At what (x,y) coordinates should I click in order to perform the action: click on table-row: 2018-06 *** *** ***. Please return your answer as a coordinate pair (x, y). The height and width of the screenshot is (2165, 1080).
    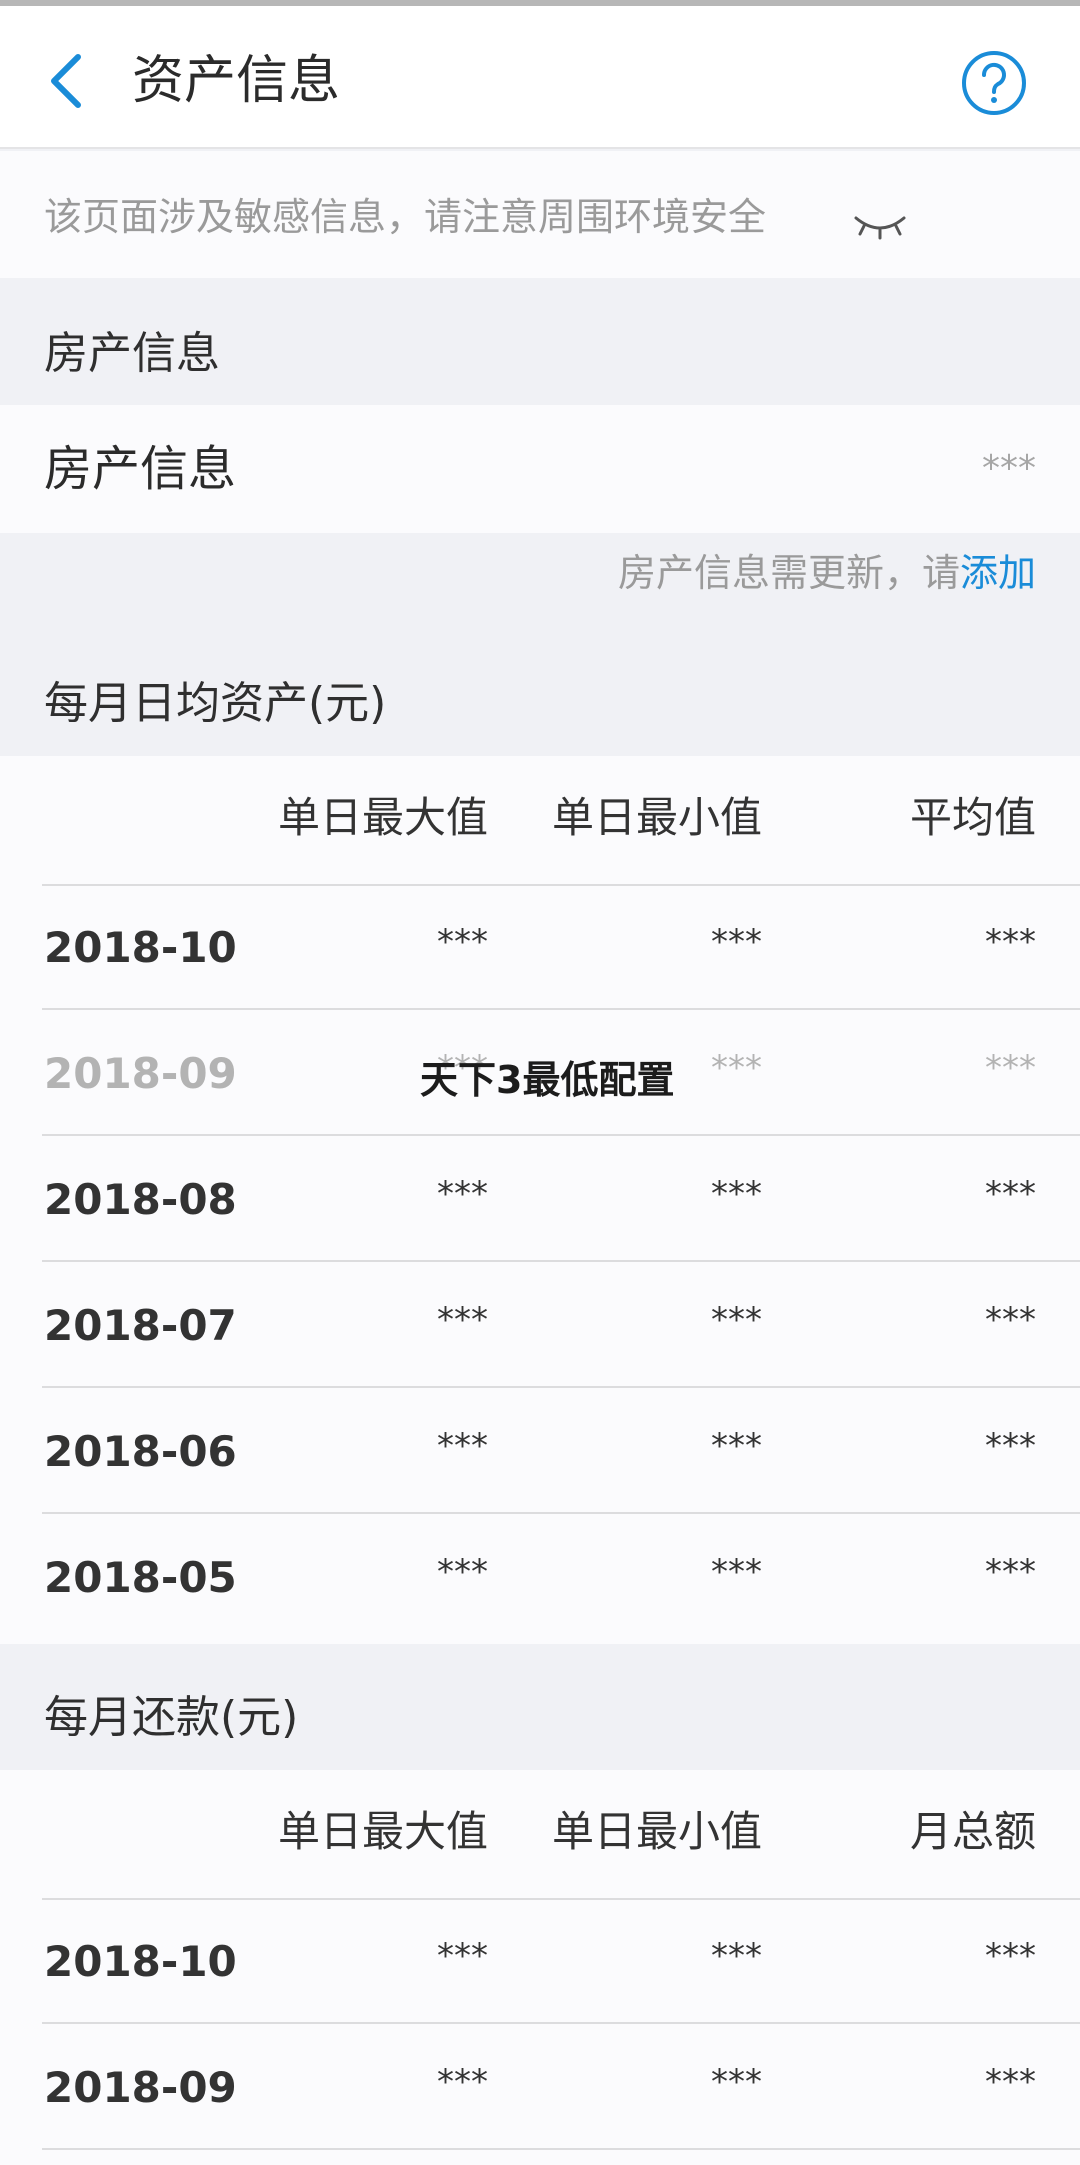
    Looking at the image, I should click on (540, 1451).